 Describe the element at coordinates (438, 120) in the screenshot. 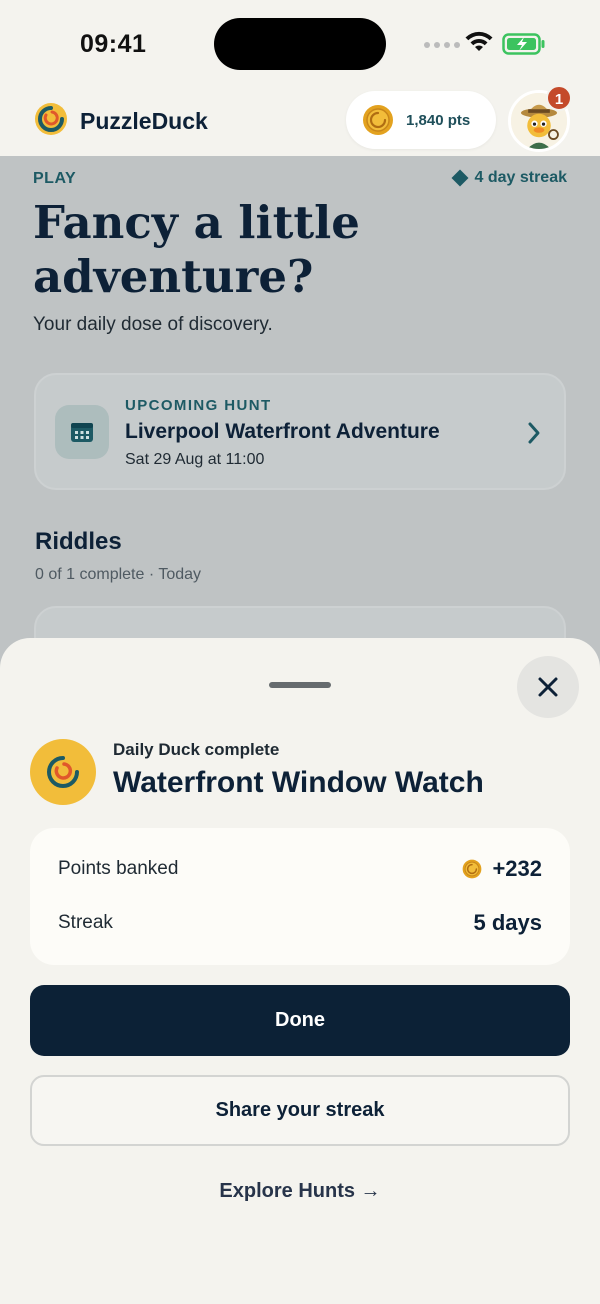

I see `points-value: 1,840 pts` at that location.